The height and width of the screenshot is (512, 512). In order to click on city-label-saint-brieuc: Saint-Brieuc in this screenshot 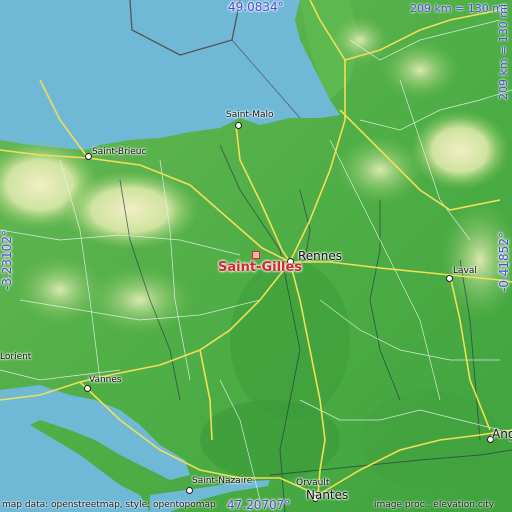, I will do `click(119, 152)`.